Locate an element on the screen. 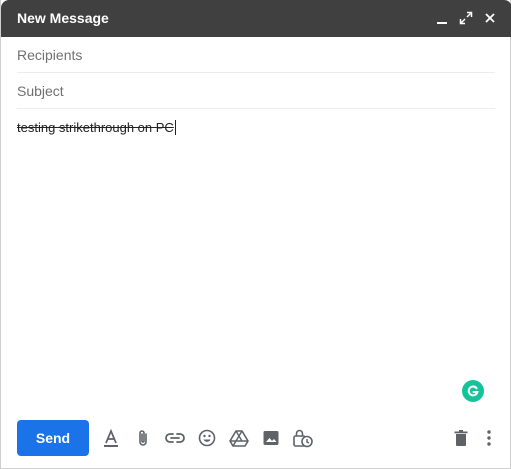 The height and width of the screenshot is (469, 511). recipients-input is located at coordinates (256, 54).